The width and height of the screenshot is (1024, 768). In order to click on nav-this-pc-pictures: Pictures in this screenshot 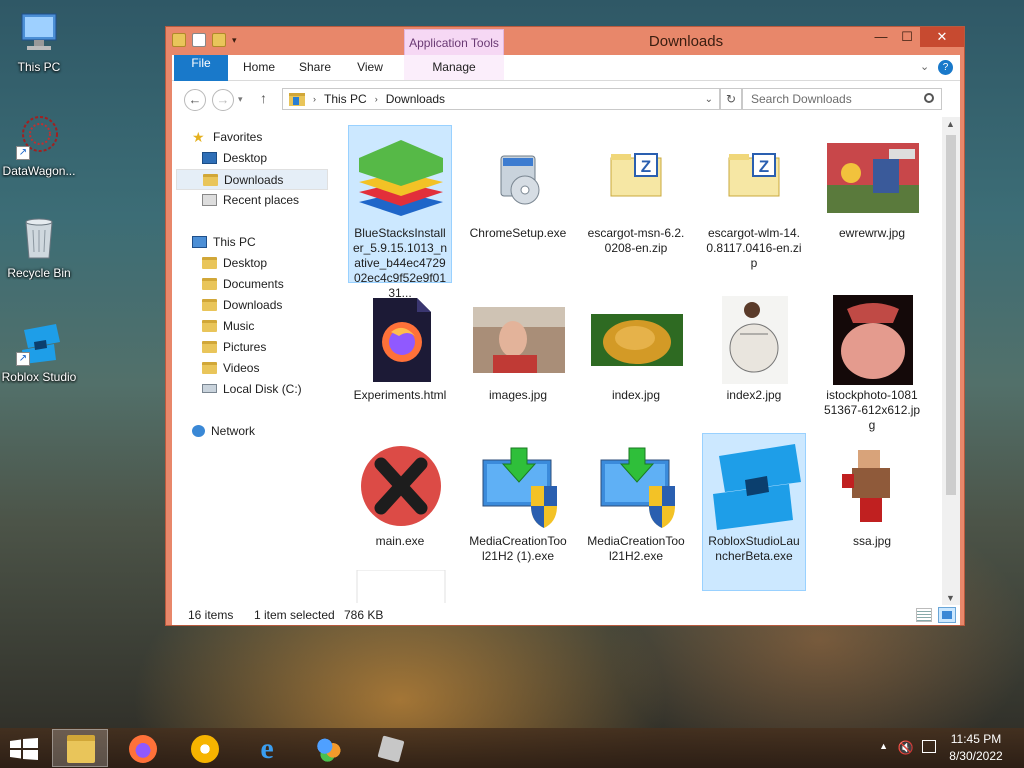, I will do `click(234, 347)`.